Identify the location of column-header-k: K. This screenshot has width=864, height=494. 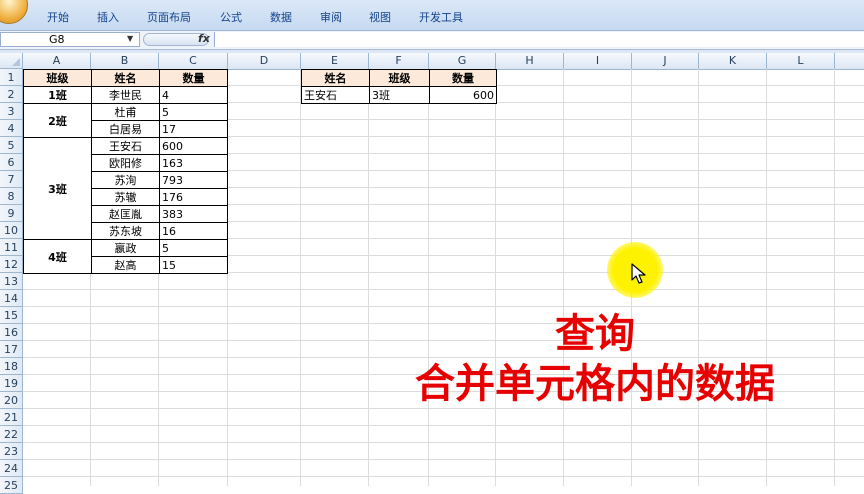
(733, 61).